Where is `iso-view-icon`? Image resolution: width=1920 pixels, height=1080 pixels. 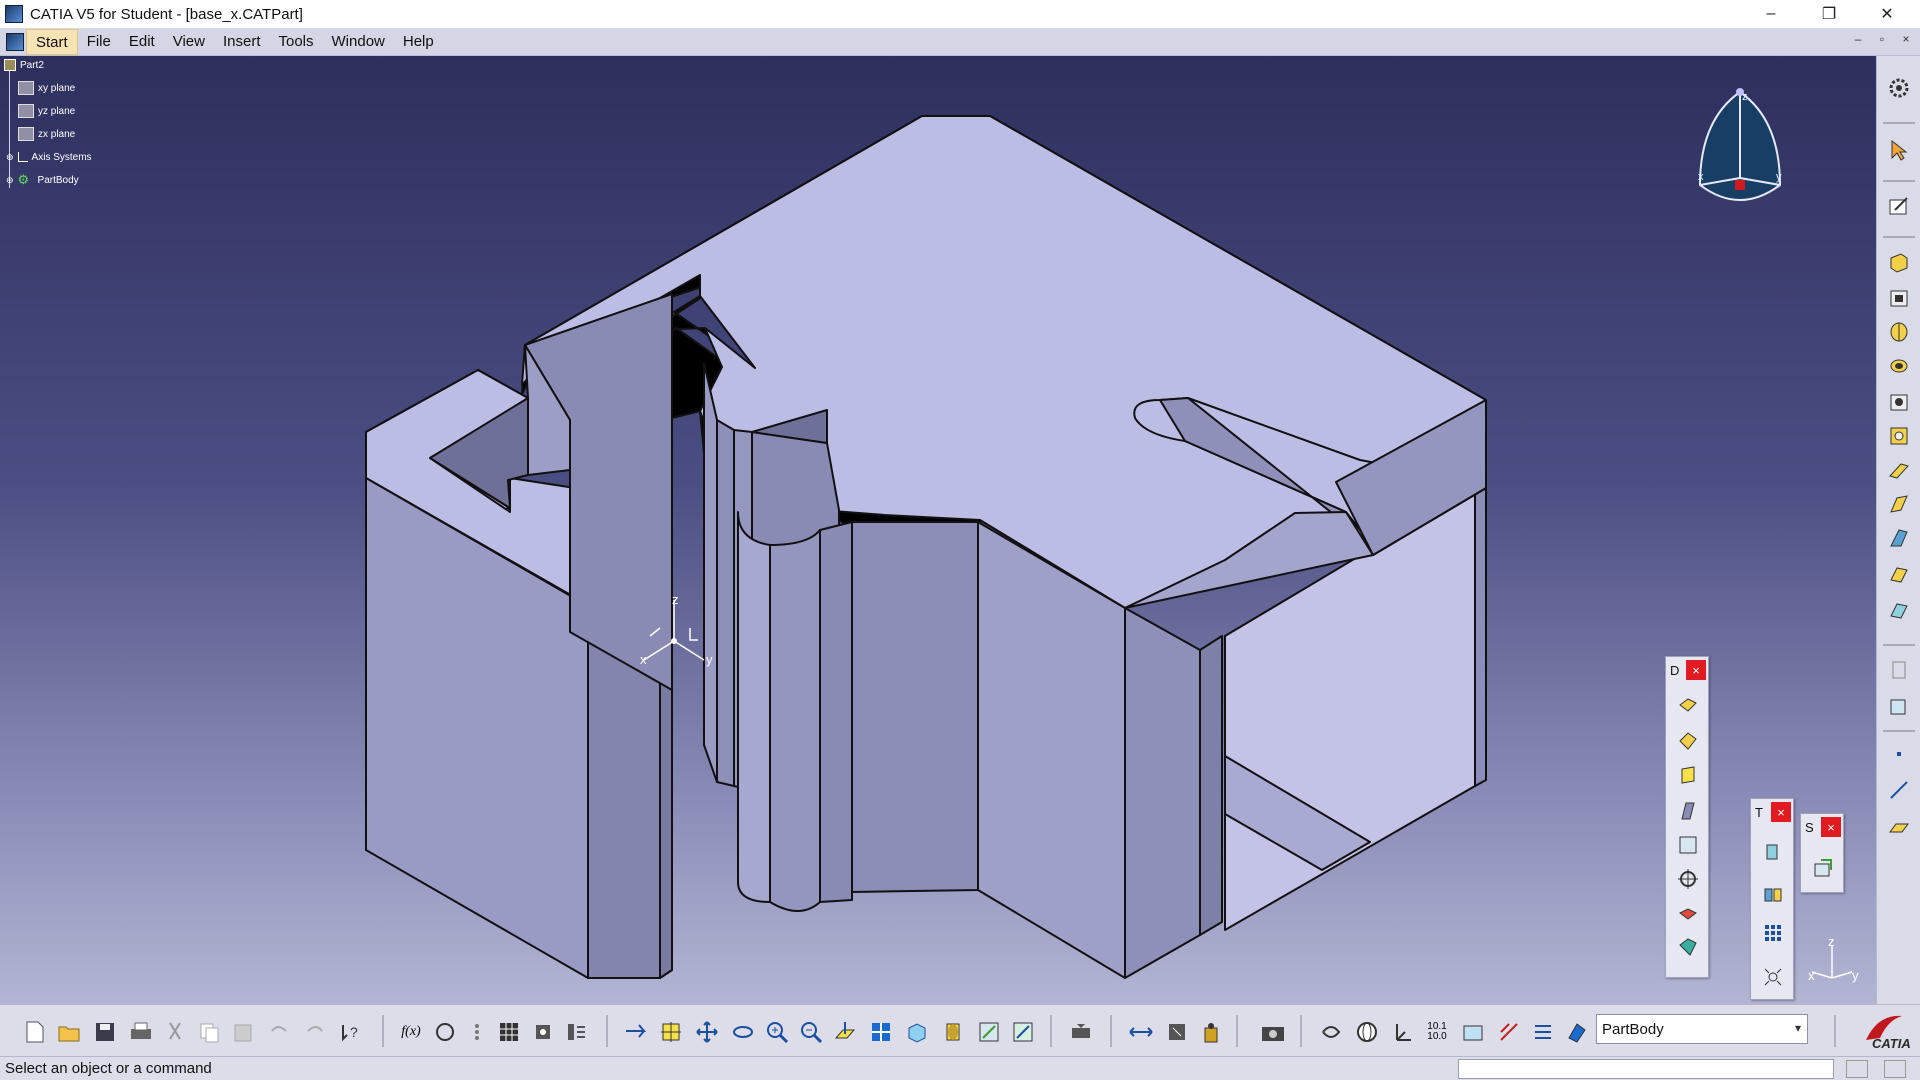 iso-view-icon is located at coordinates (917, 1032).